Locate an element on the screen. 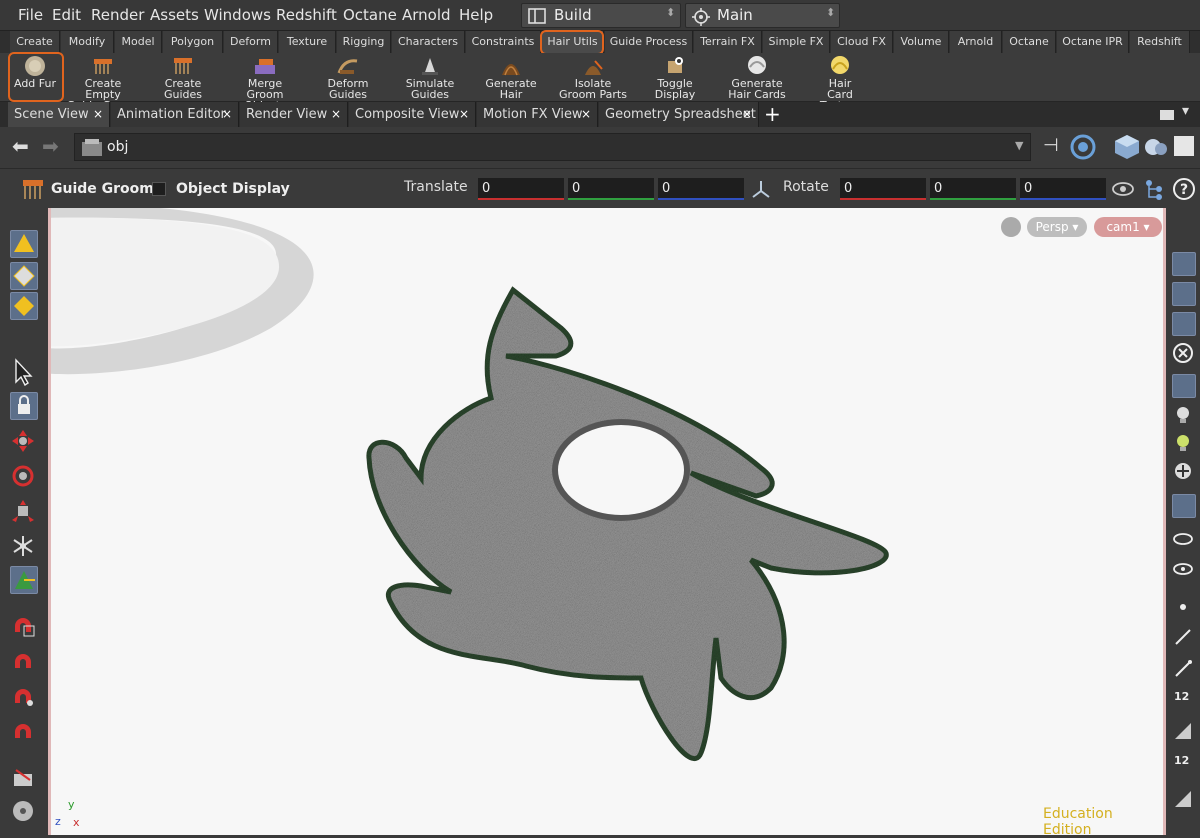 The image size is (1200, 838). eye-icon is located at coordinates (1123, 189).